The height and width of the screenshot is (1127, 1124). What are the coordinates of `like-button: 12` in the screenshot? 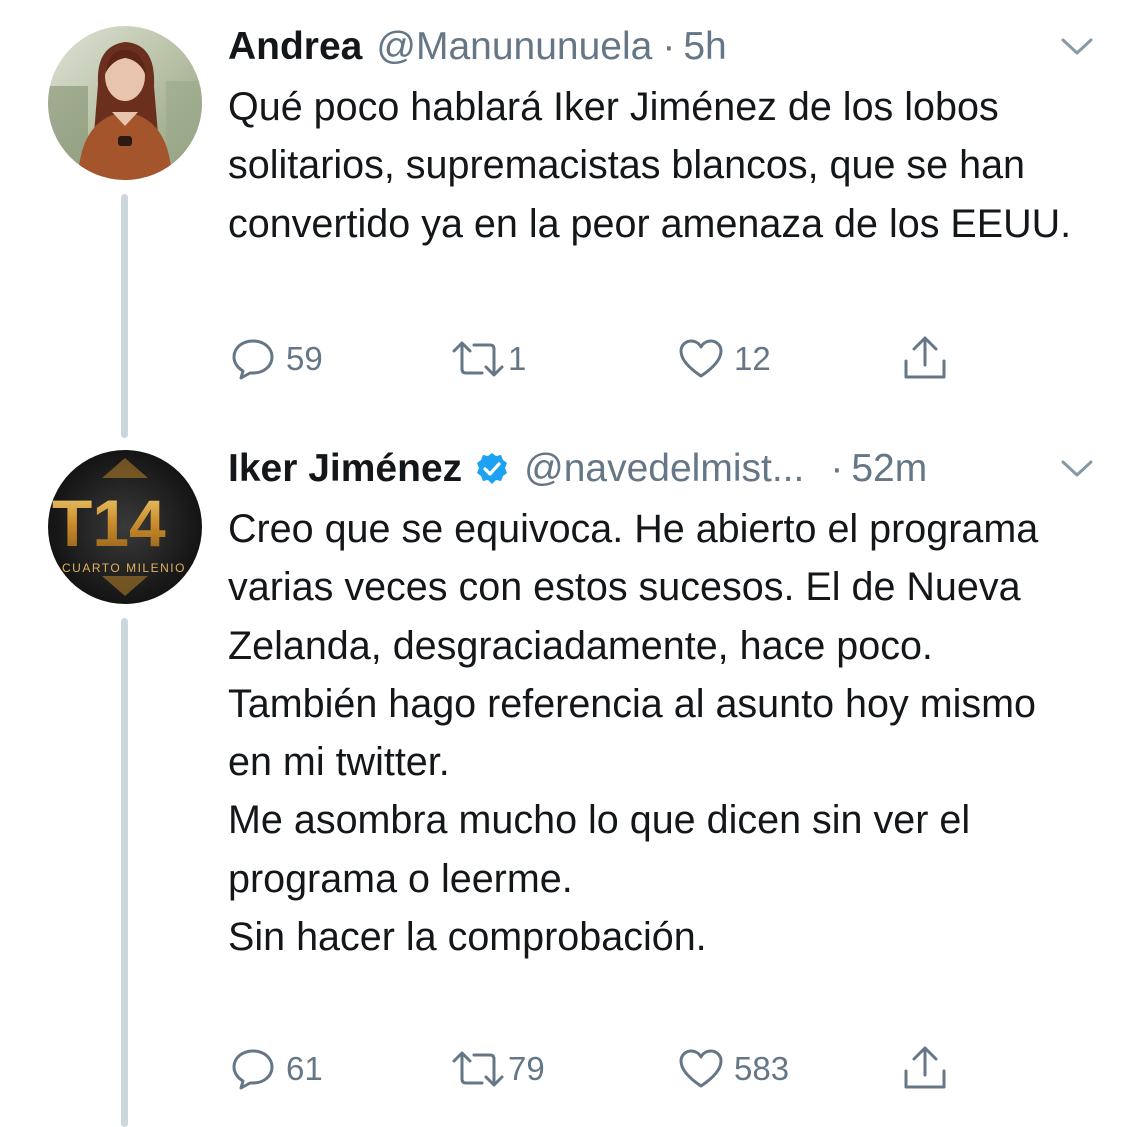 It's located at (724, 359).